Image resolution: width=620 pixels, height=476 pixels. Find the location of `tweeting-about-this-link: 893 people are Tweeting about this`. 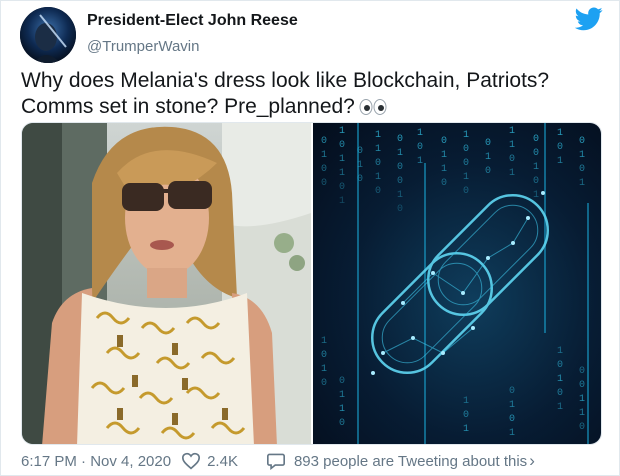

tweeting-about-this-link: 893 people are Tweeting about this is located at coordinates (410, 461).